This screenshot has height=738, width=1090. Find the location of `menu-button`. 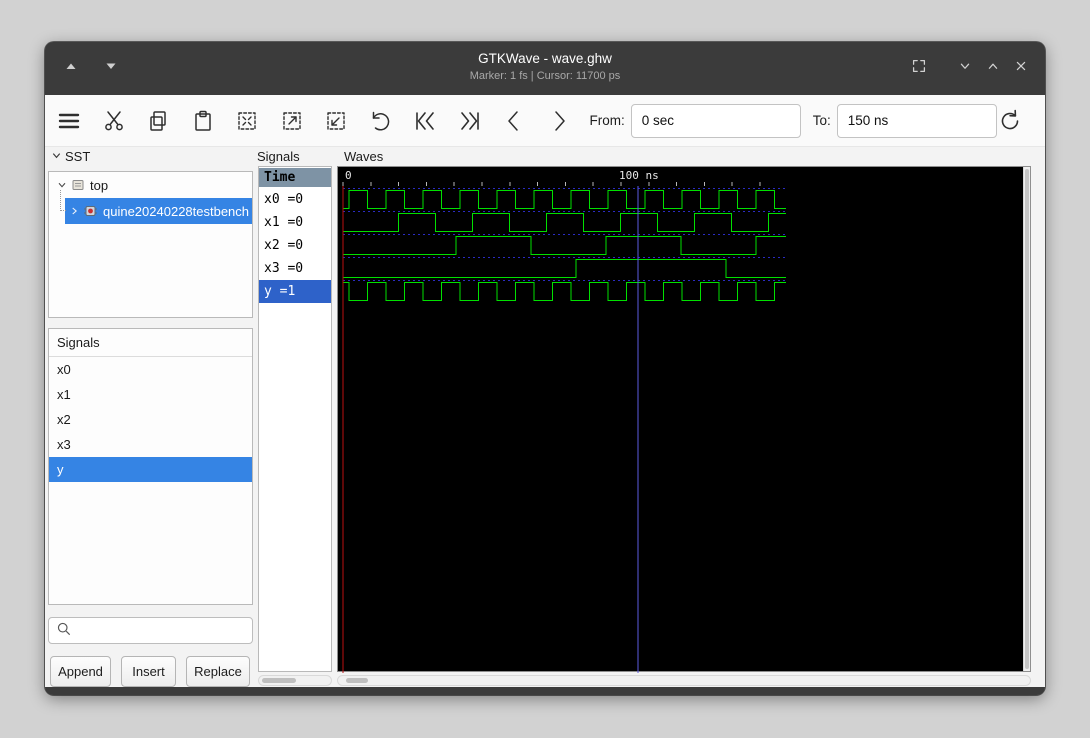

menu-button is located at coordinates (69, 121).